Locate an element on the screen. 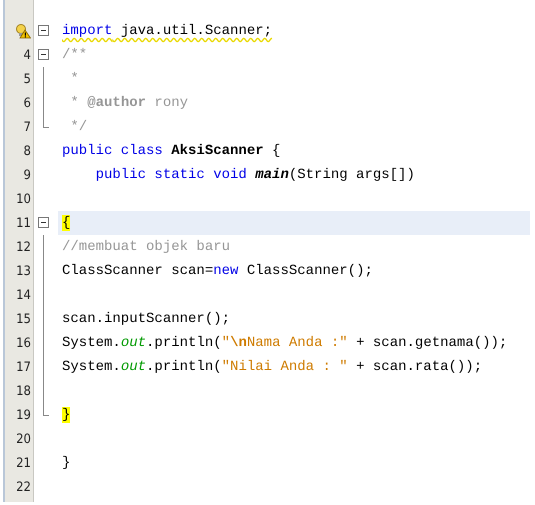 The width and height of the screenshot is (535, 505). line-number: 15 is located at coordinates (23, 319).